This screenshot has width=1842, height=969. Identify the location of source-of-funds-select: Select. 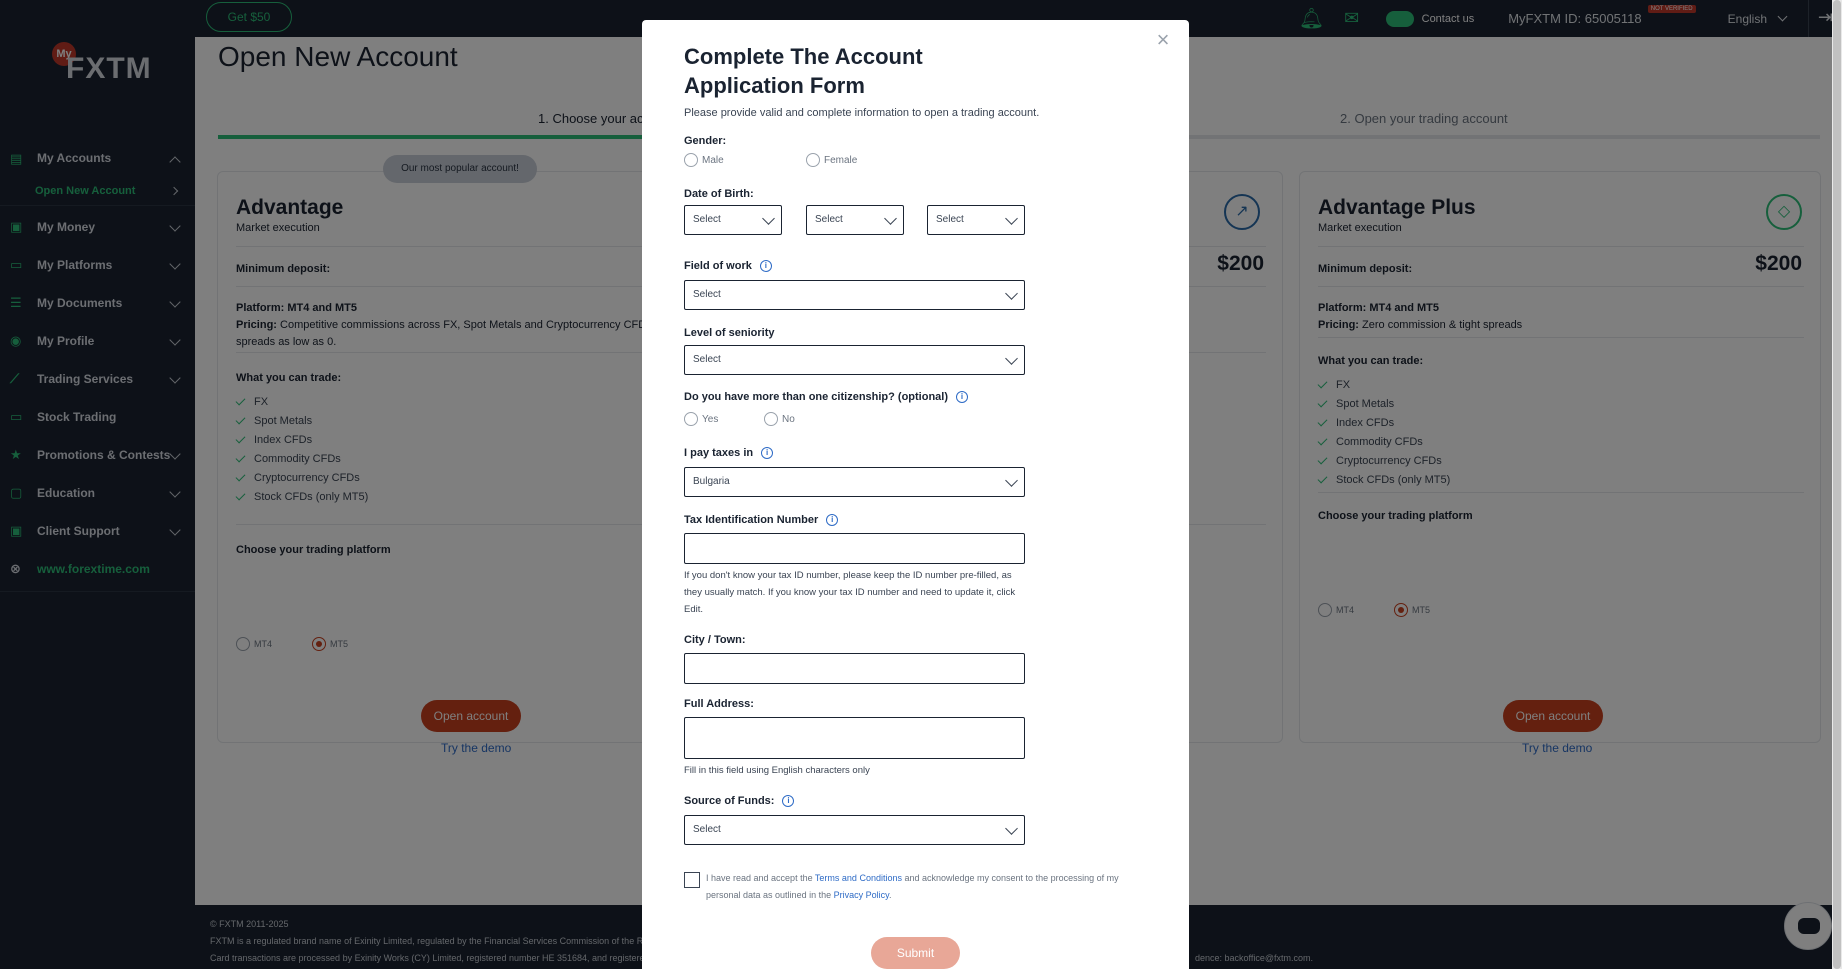
(854, 830).